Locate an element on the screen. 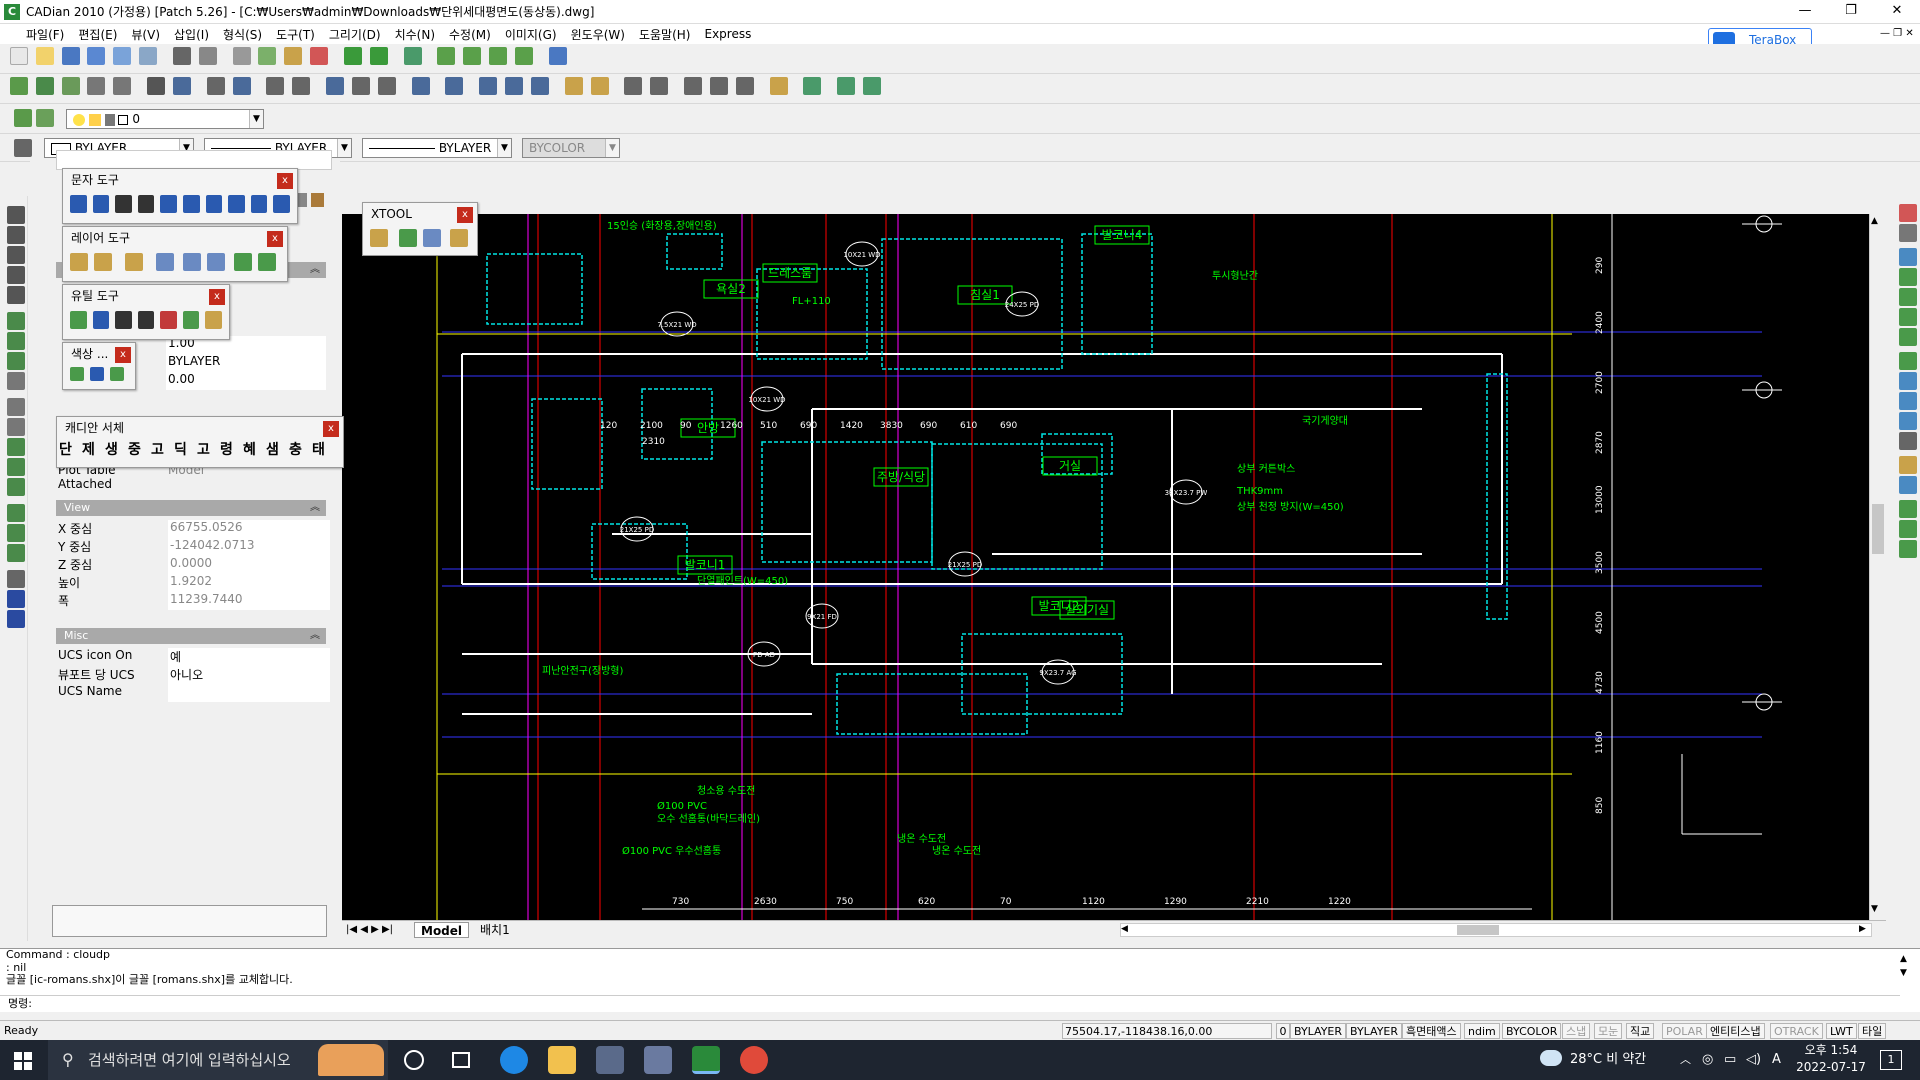 This screenshot has width=1920, height=1080. prop-thickness: 0.00 is located at coordinates (246, 381).